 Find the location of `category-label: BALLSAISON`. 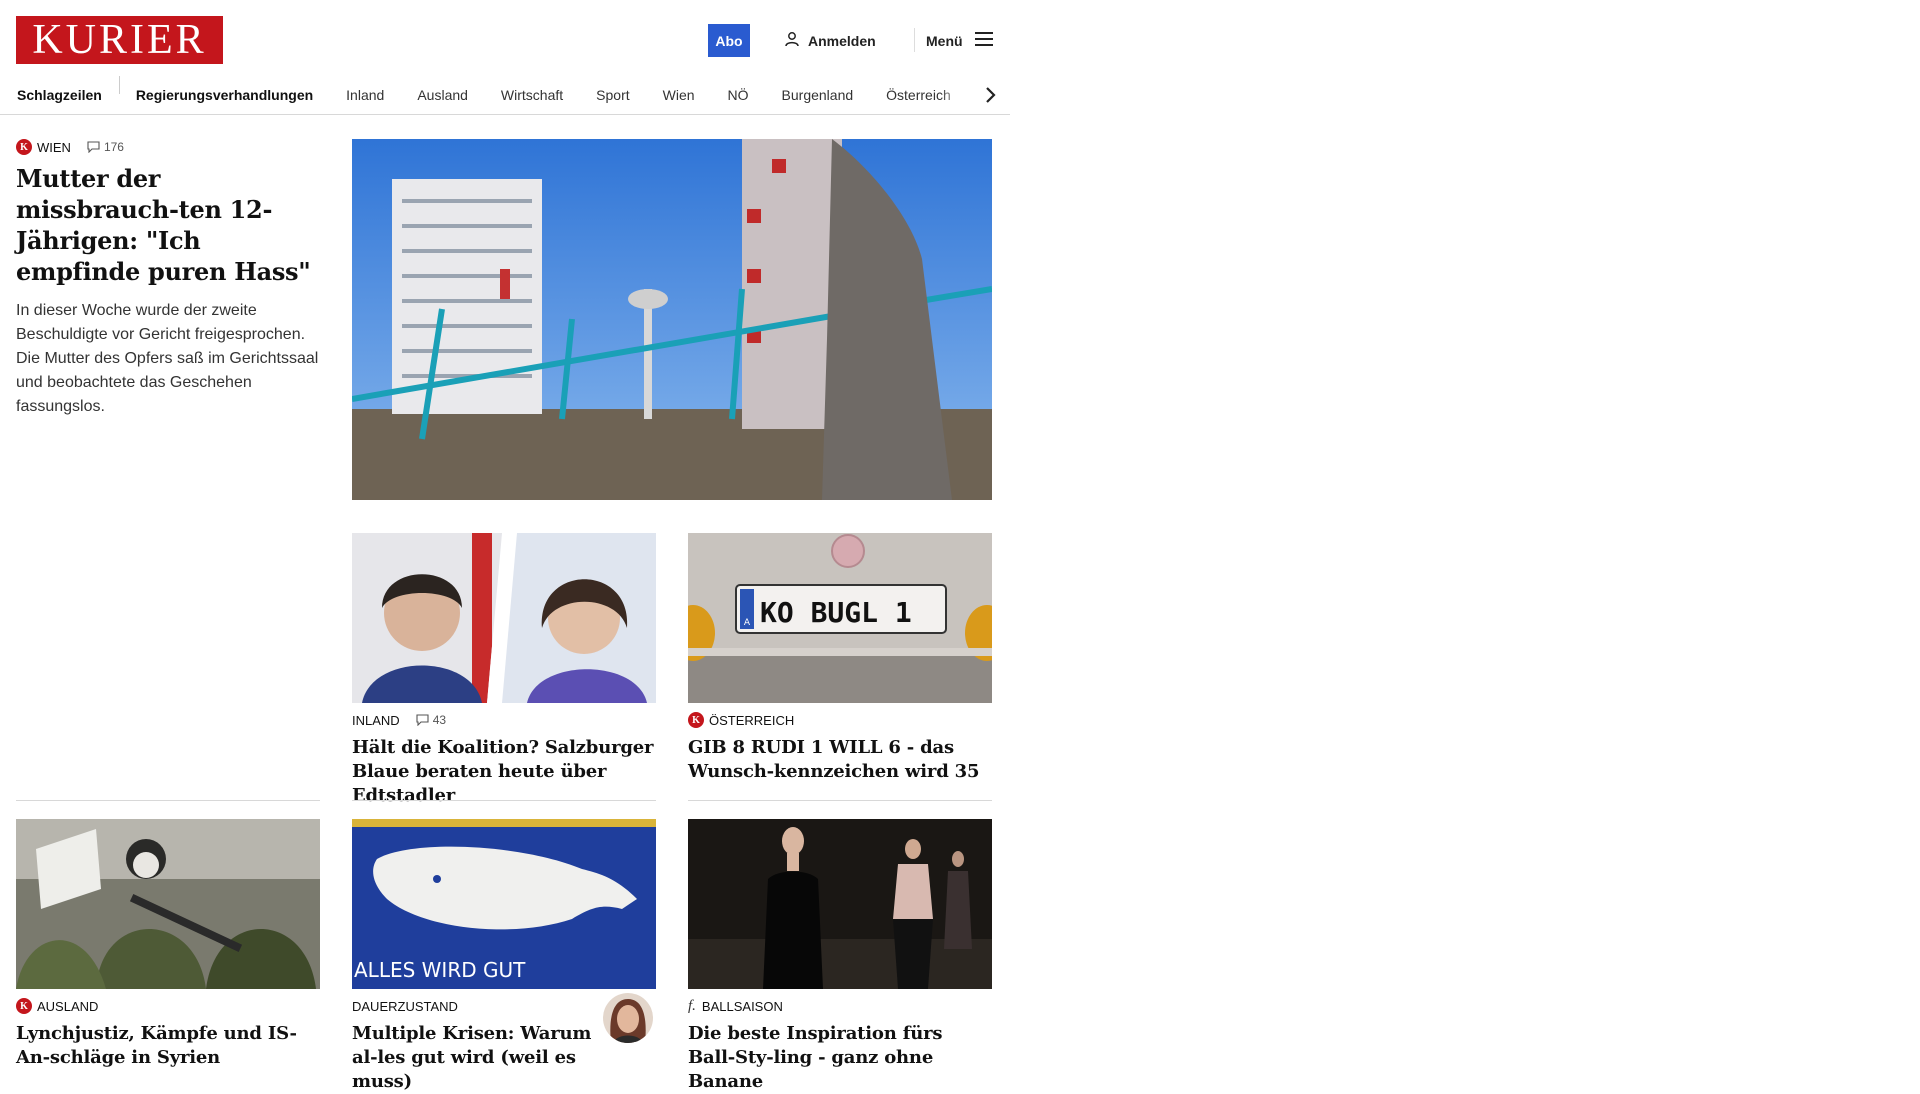

category-label: BALLSAISON is located at coordinates (742, 1006).